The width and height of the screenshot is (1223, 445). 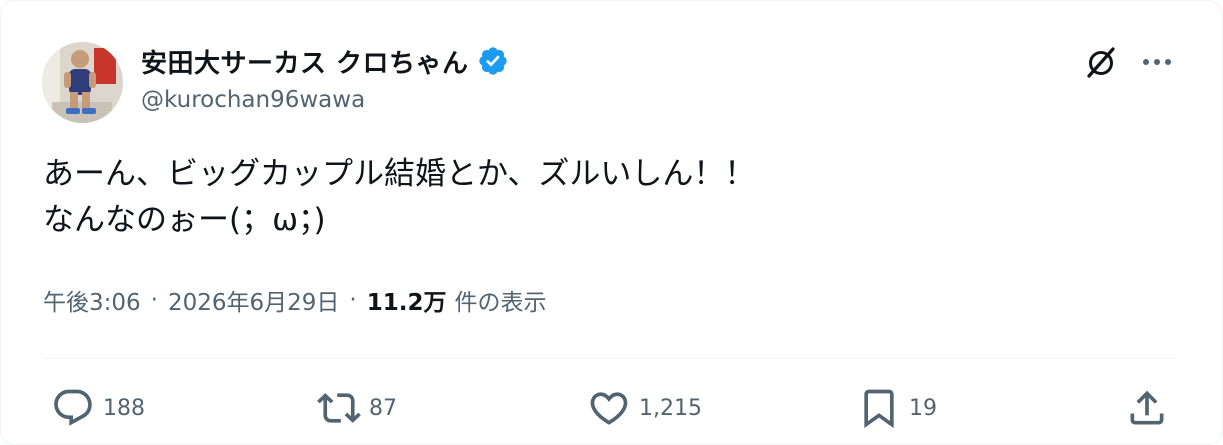 I want to click on share-icon, so click(x=1147, y=407).